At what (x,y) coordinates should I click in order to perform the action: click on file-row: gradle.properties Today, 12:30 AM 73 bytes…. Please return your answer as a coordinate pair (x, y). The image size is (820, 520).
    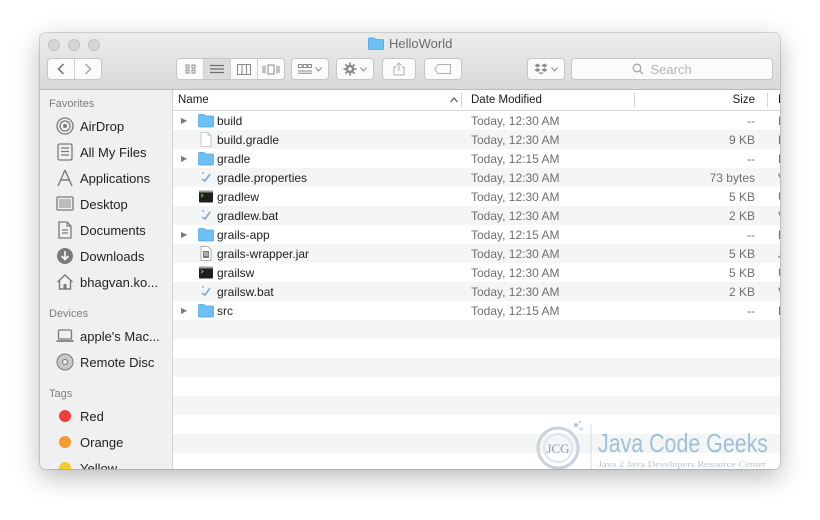
    Looking at the image, I should click on (476, 177).